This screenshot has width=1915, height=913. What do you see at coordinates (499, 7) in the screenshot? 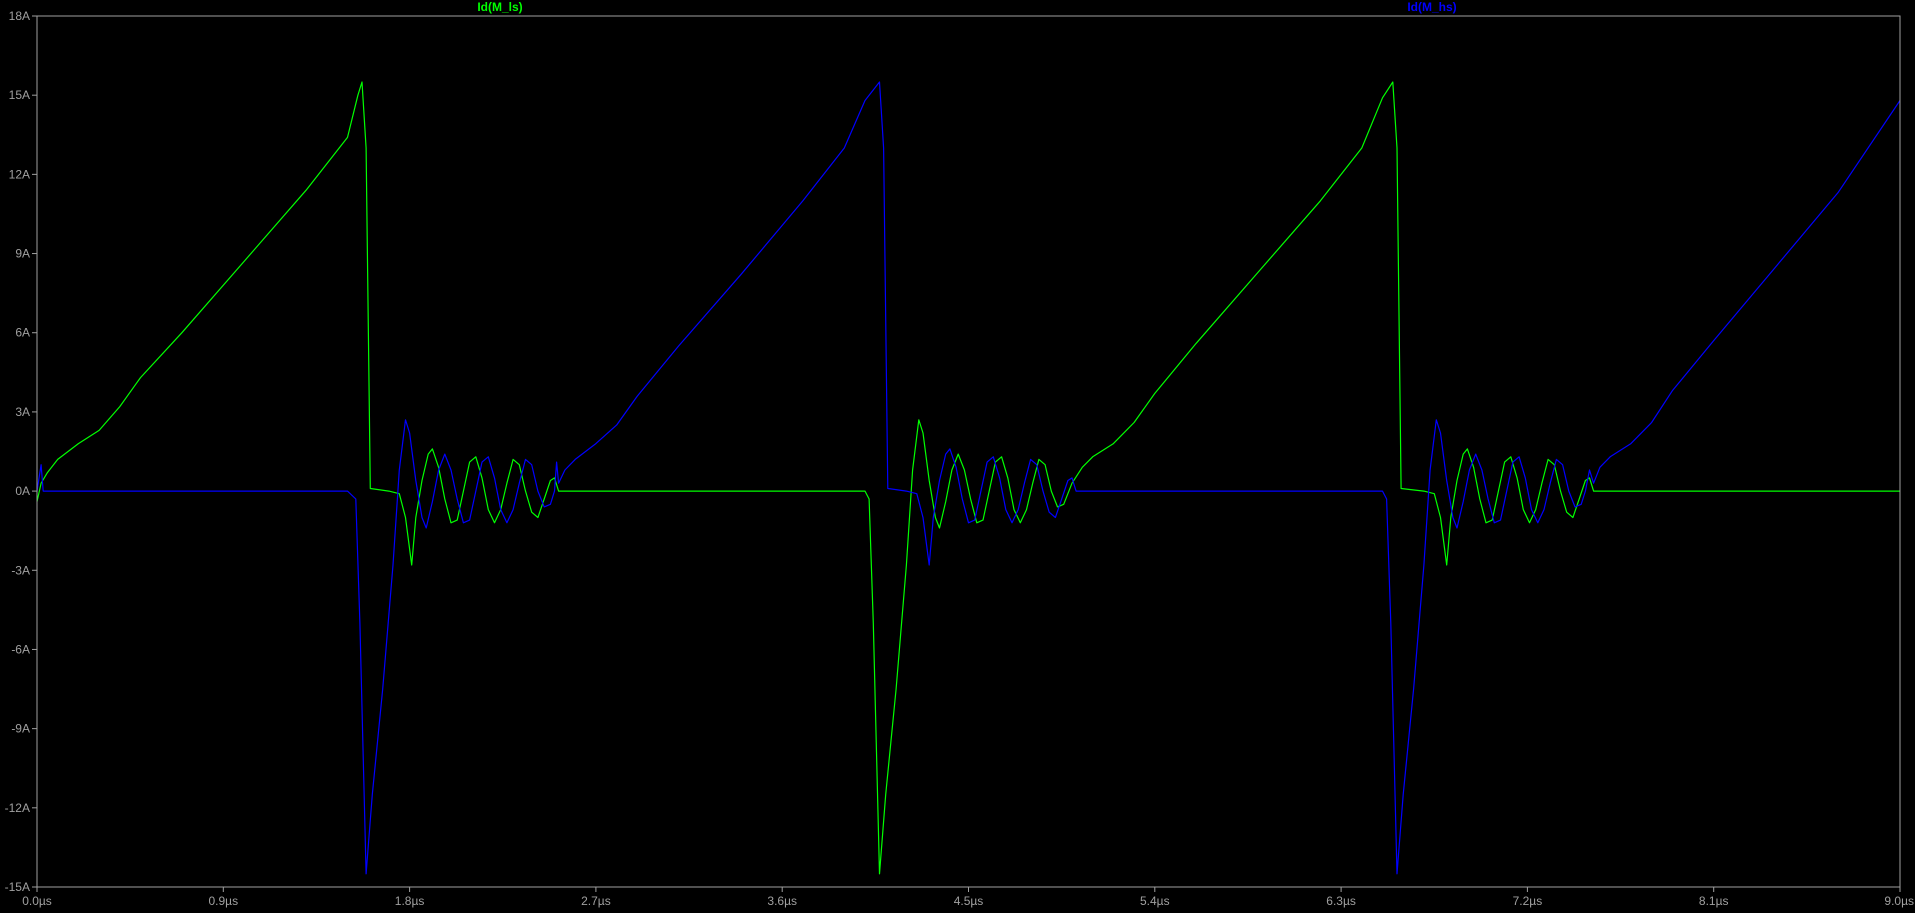
I see `legend-label-id-m-ls-: Id(M_ls)` at bounding box center [499, 7].